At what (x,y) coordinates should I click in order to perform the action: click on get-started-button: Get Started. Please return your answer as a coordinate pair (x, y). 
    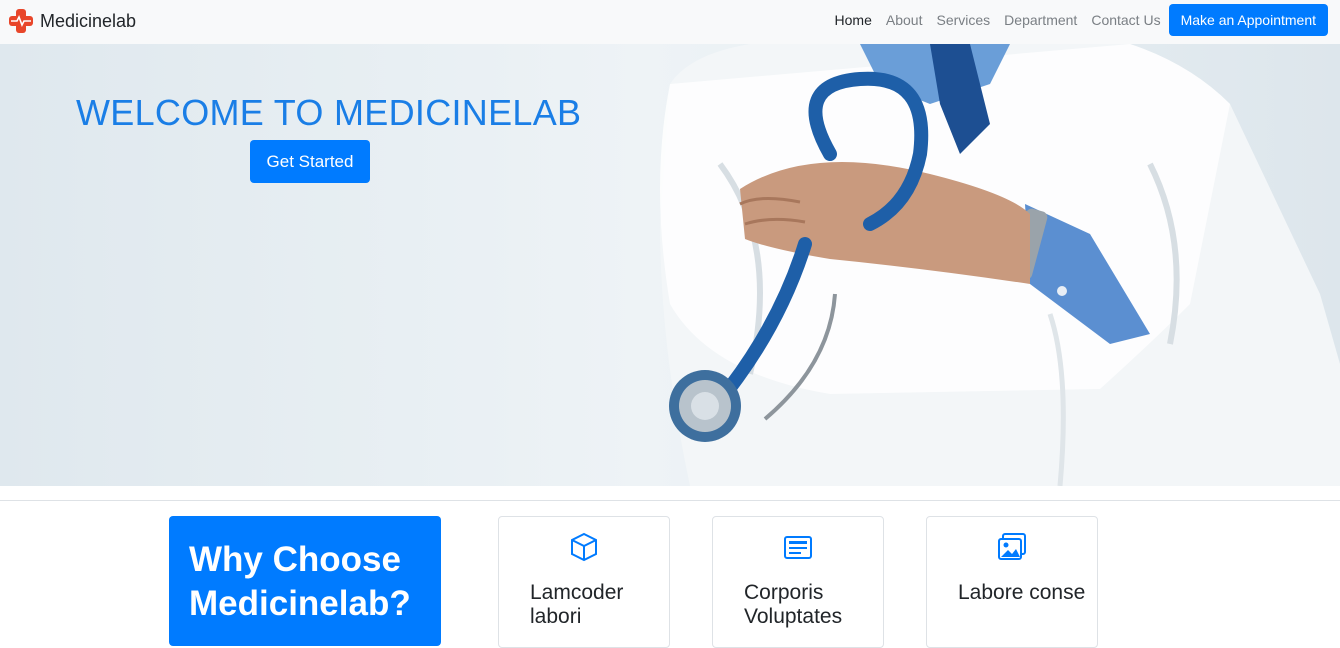
    Looking at the image, I should click on (310, 161).